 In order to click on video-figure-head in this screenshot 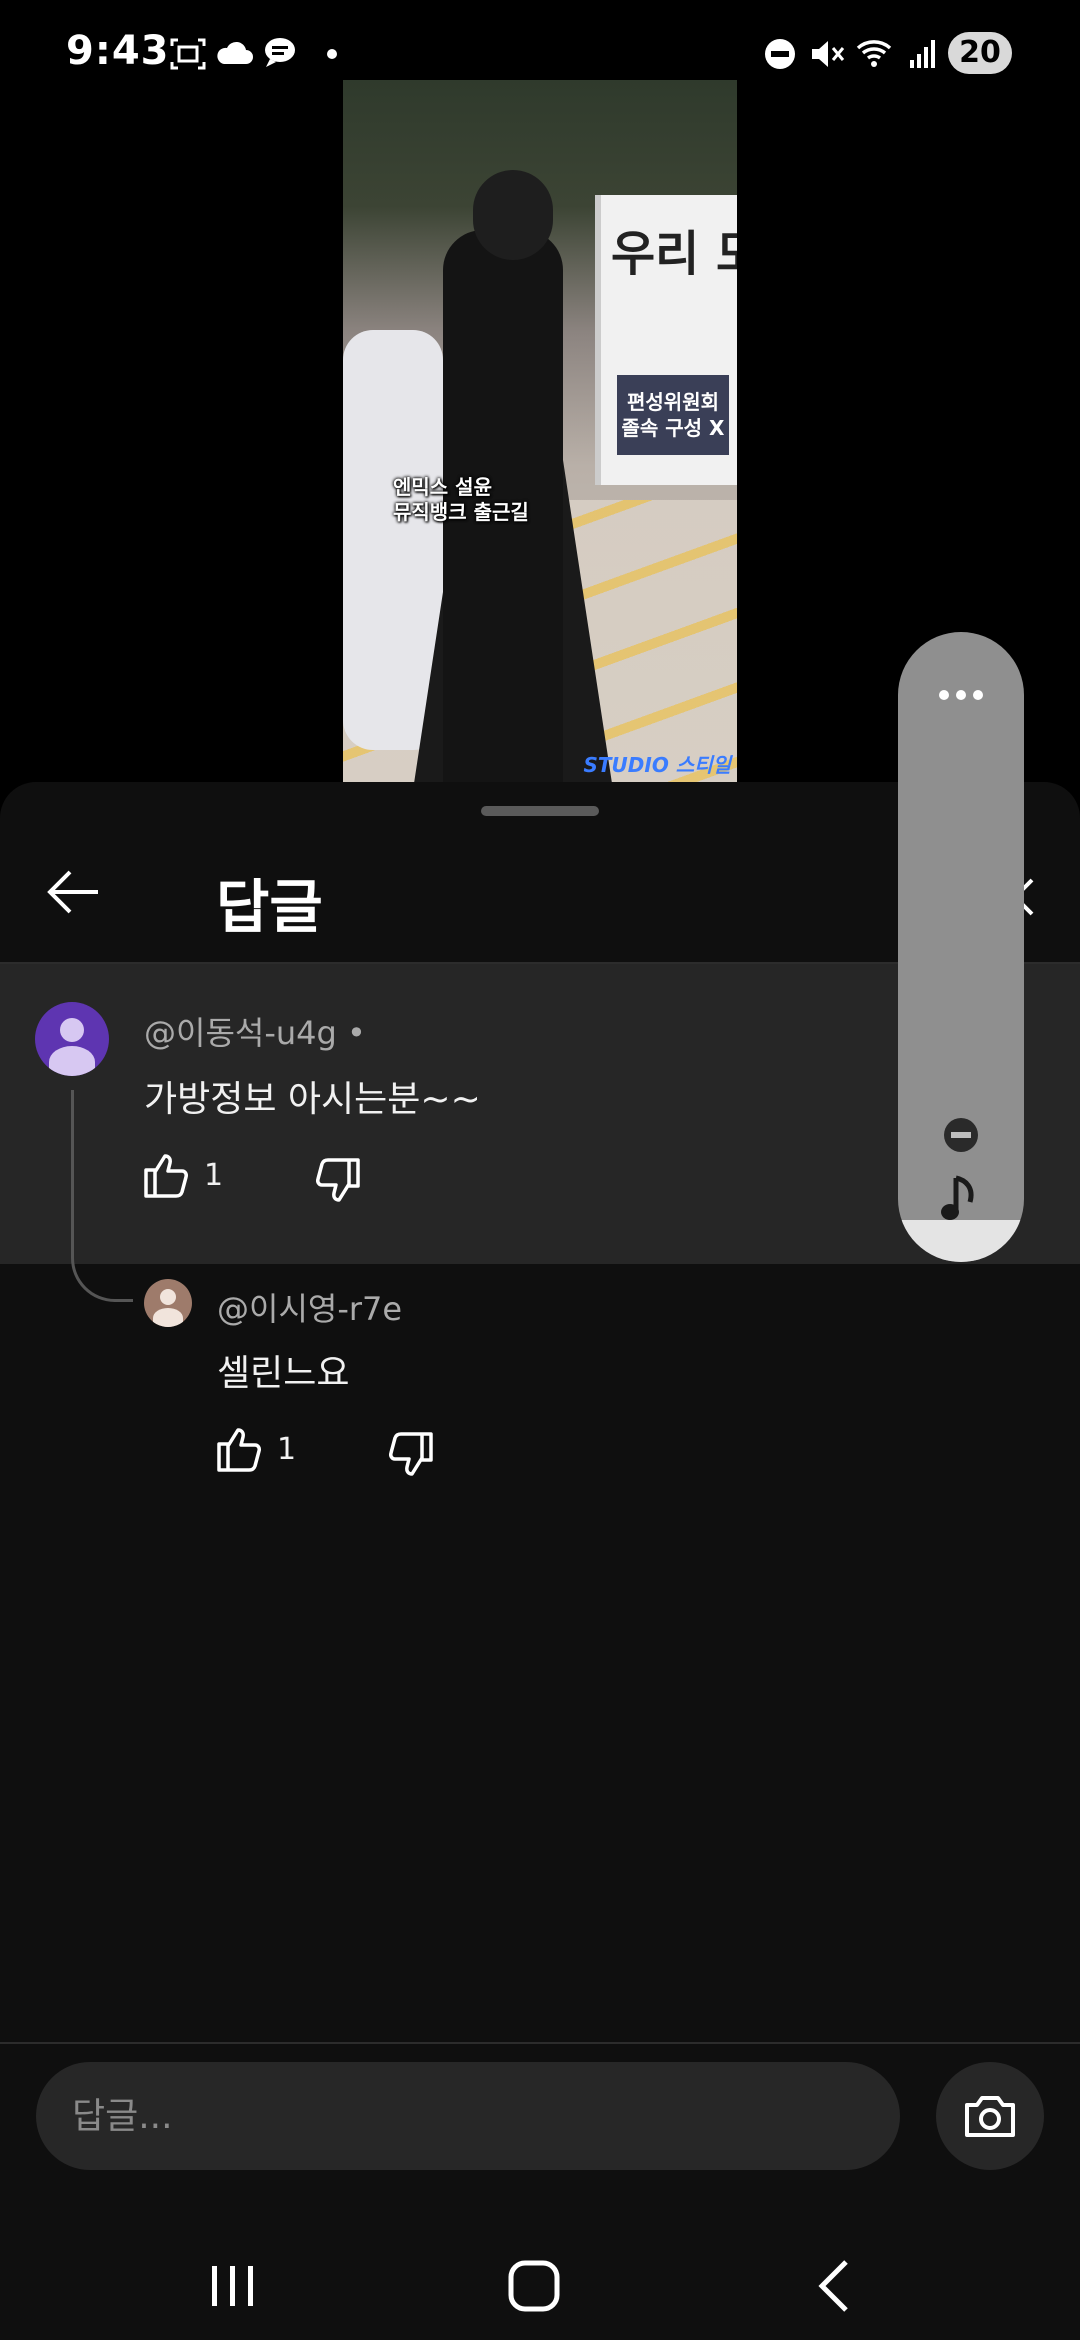, I will do `click(513, 215)`.